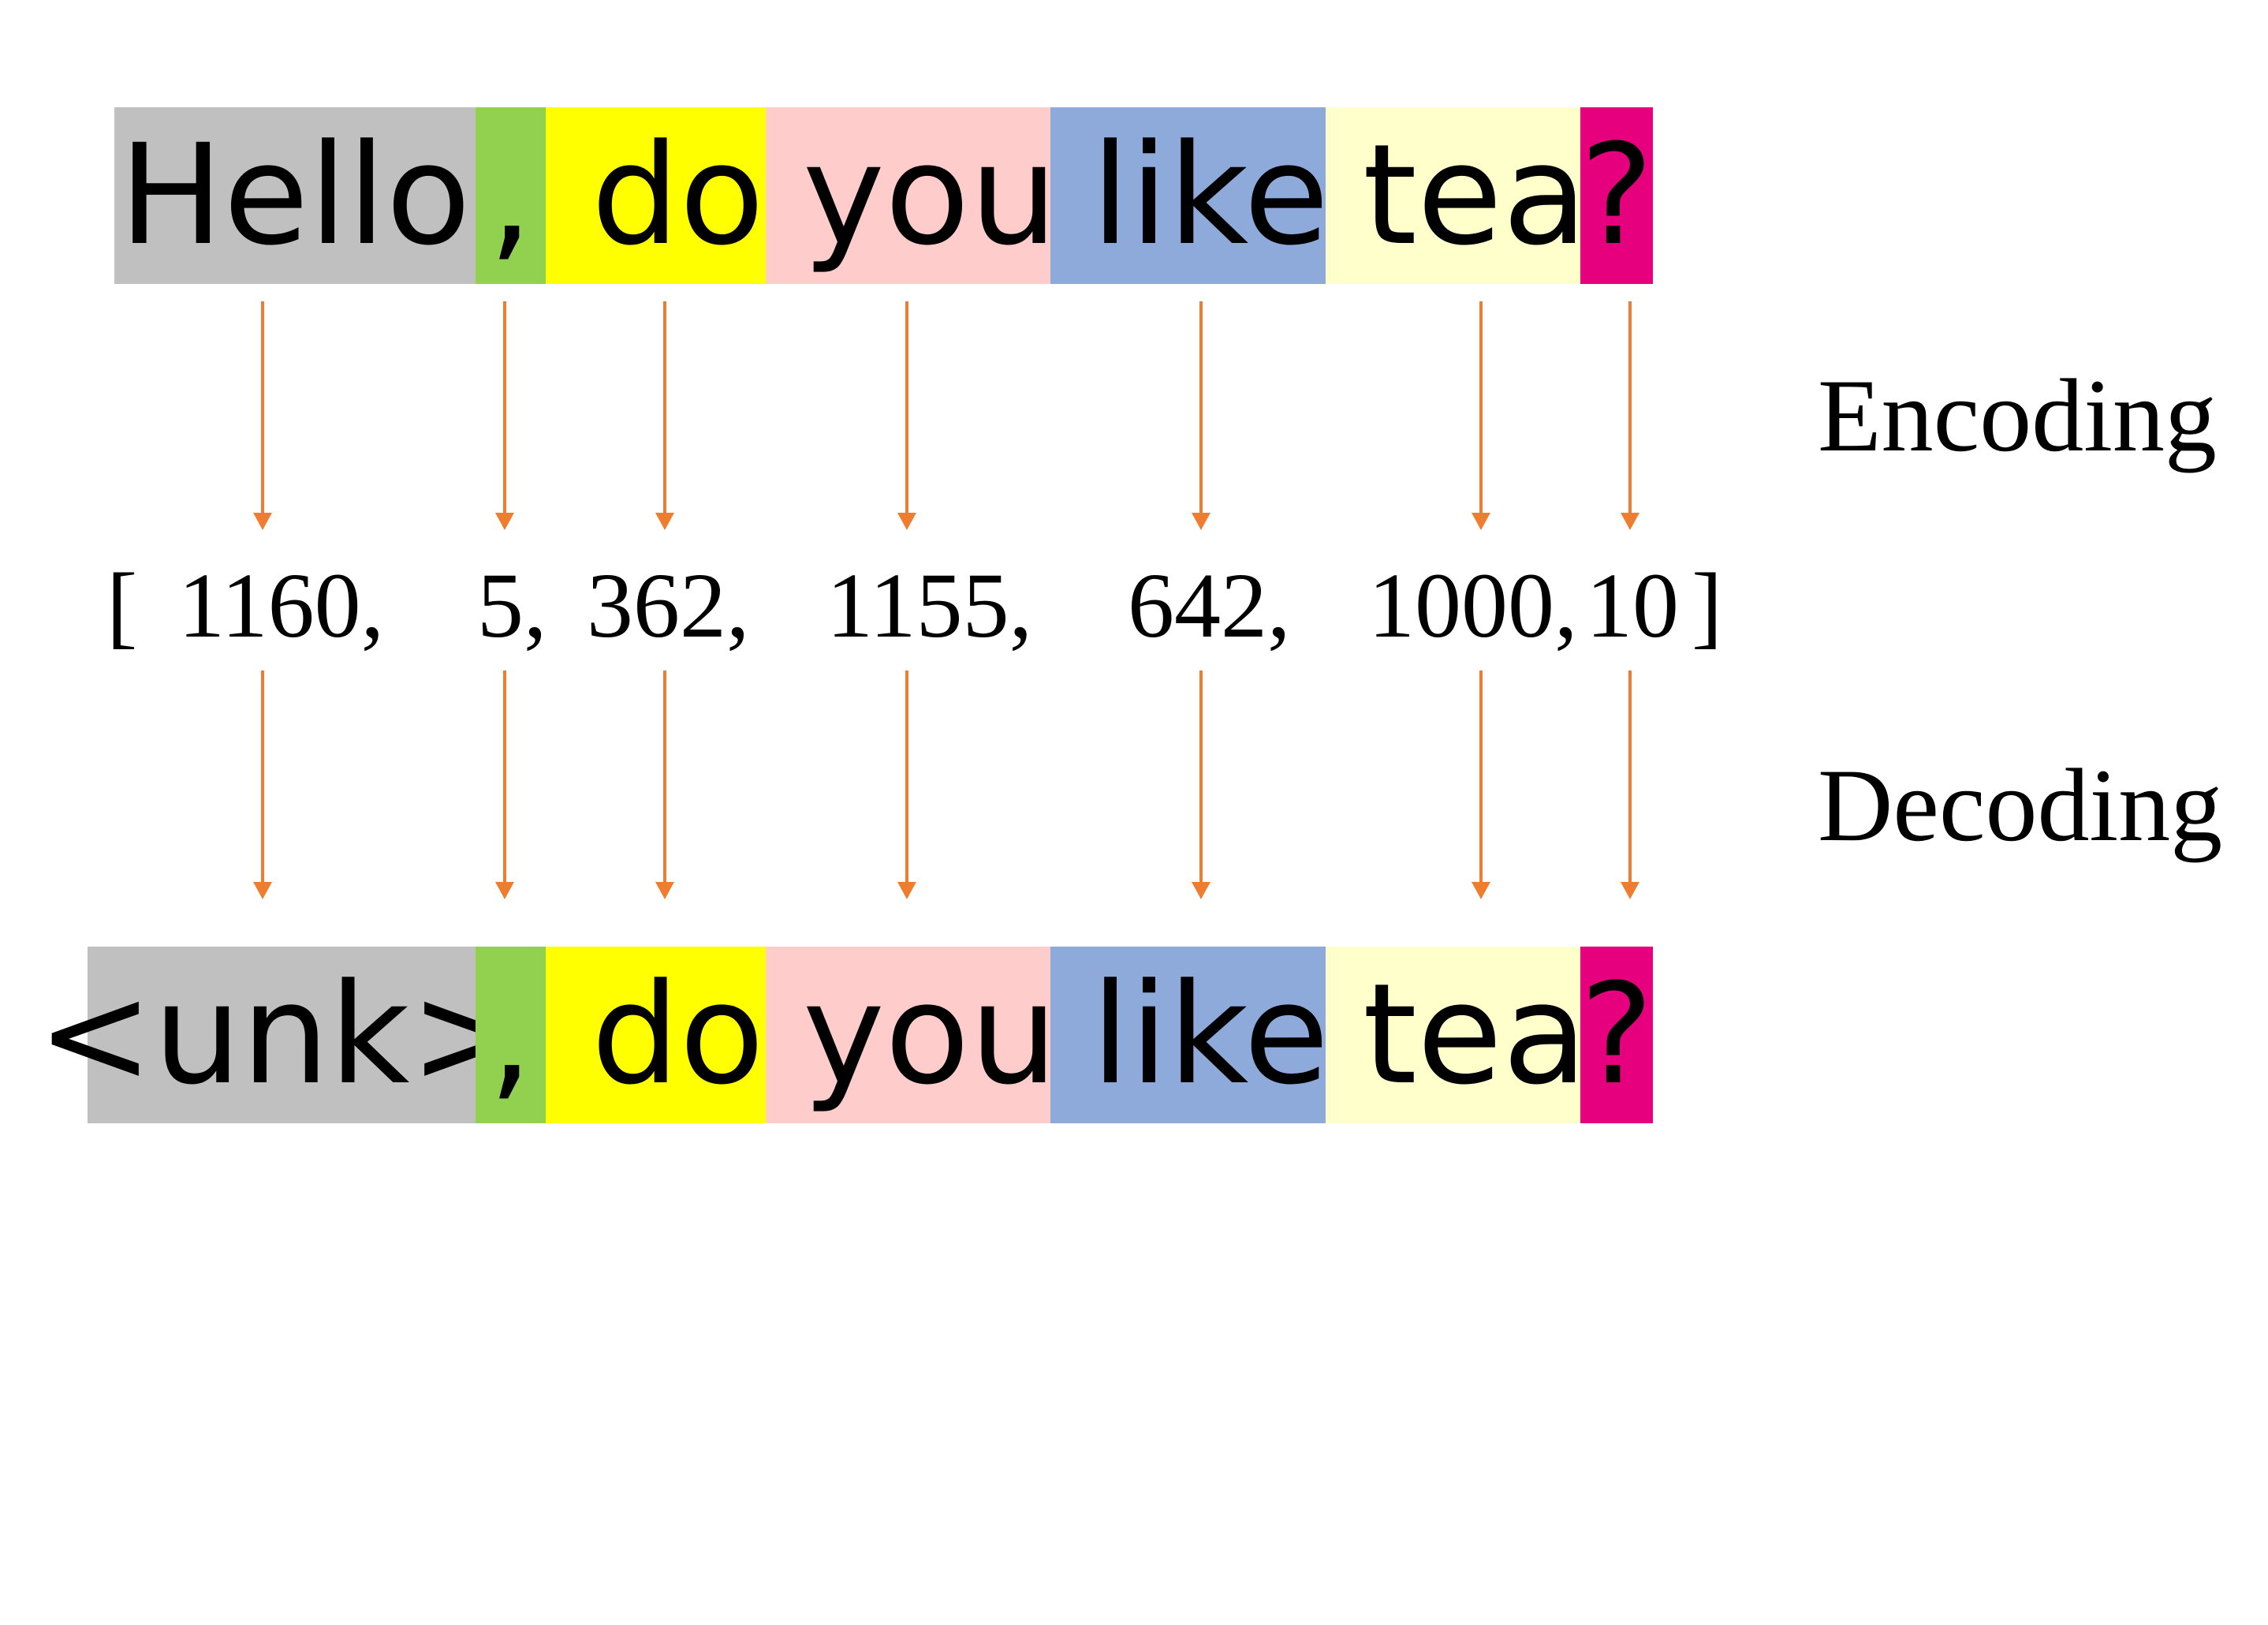  Describe the element at coordinates (912, 195) in the screenshot. I see `input-token-you: you` at that location.